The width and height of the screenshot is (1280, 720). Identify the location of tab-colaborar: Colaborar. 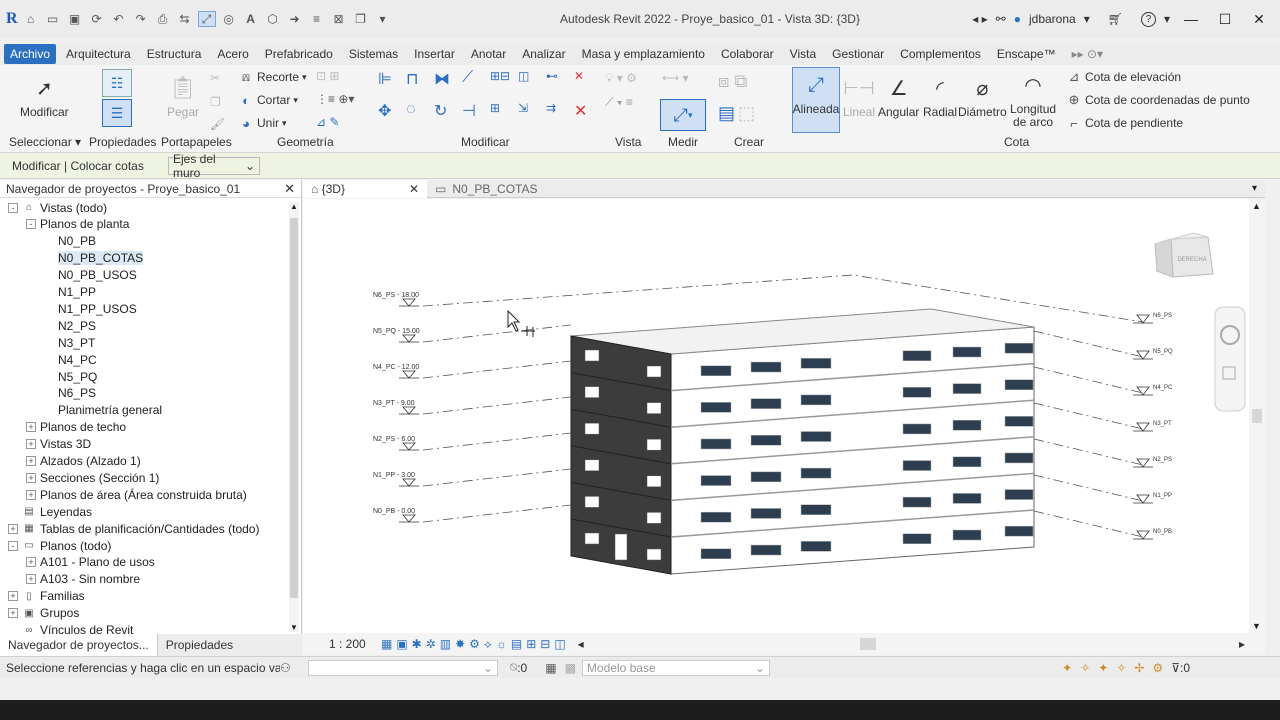
(747, 54).